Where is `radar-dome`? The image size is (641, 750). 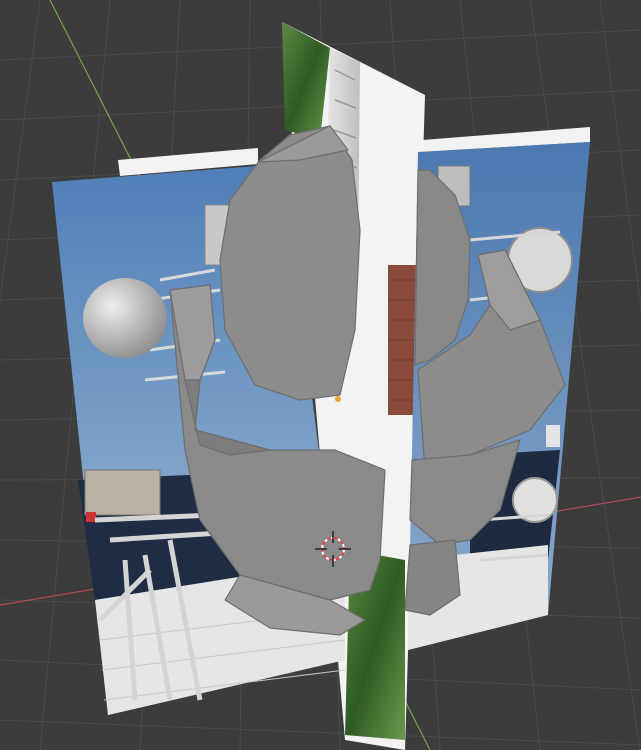 radar-dome is located at coordinates (125, 318).